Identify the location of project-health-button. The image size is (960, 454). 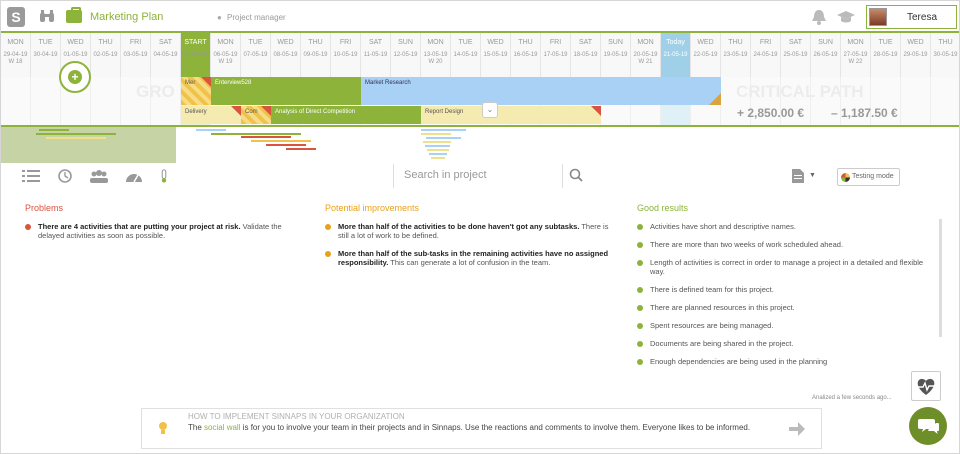
(926, 386).